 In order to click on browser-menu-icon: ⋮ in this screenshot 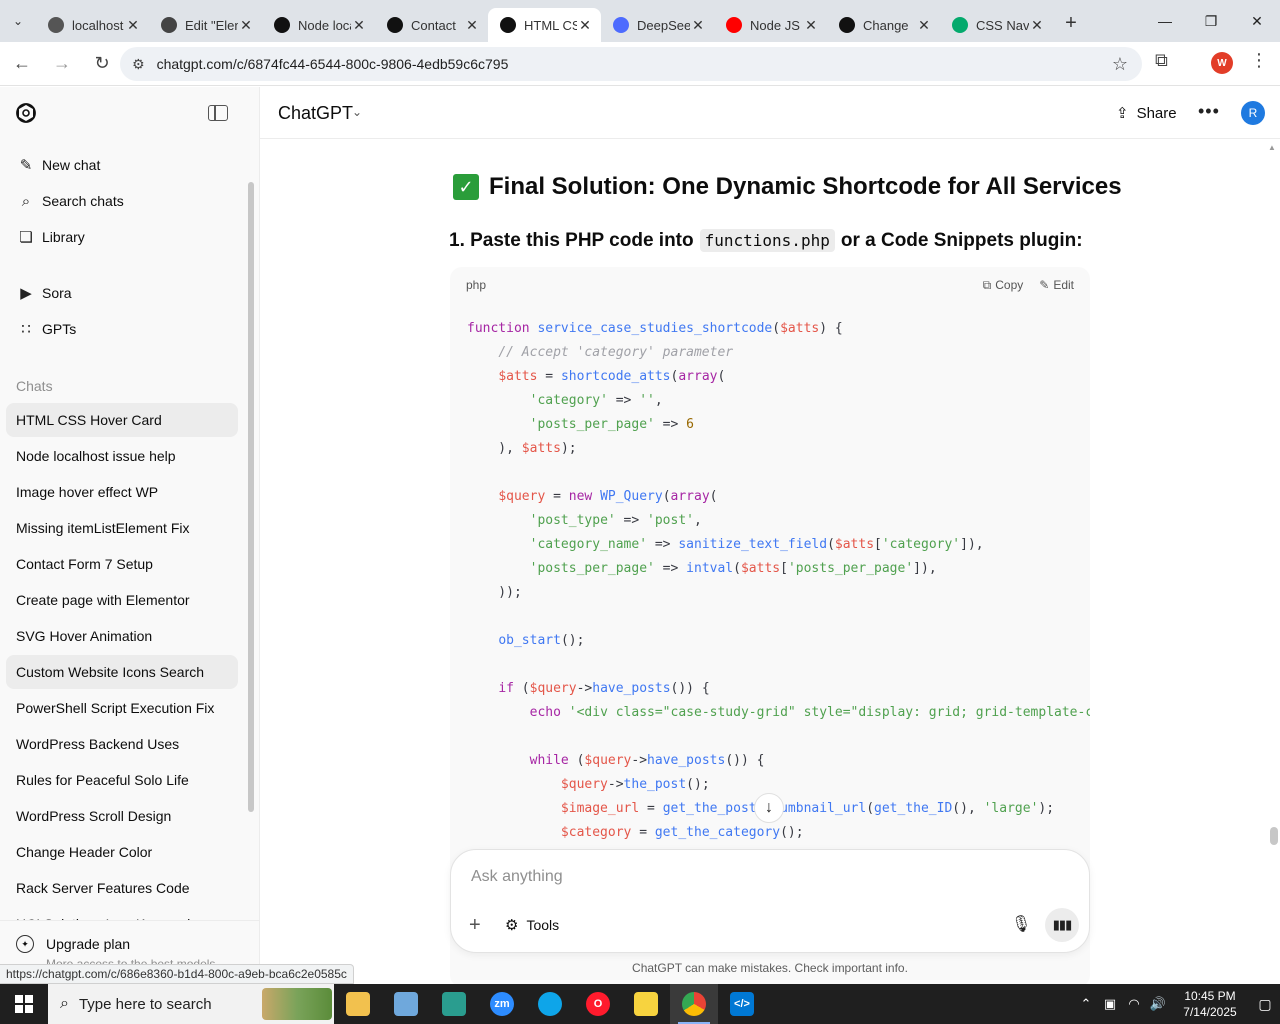, I will do `click(1259, 60)`.